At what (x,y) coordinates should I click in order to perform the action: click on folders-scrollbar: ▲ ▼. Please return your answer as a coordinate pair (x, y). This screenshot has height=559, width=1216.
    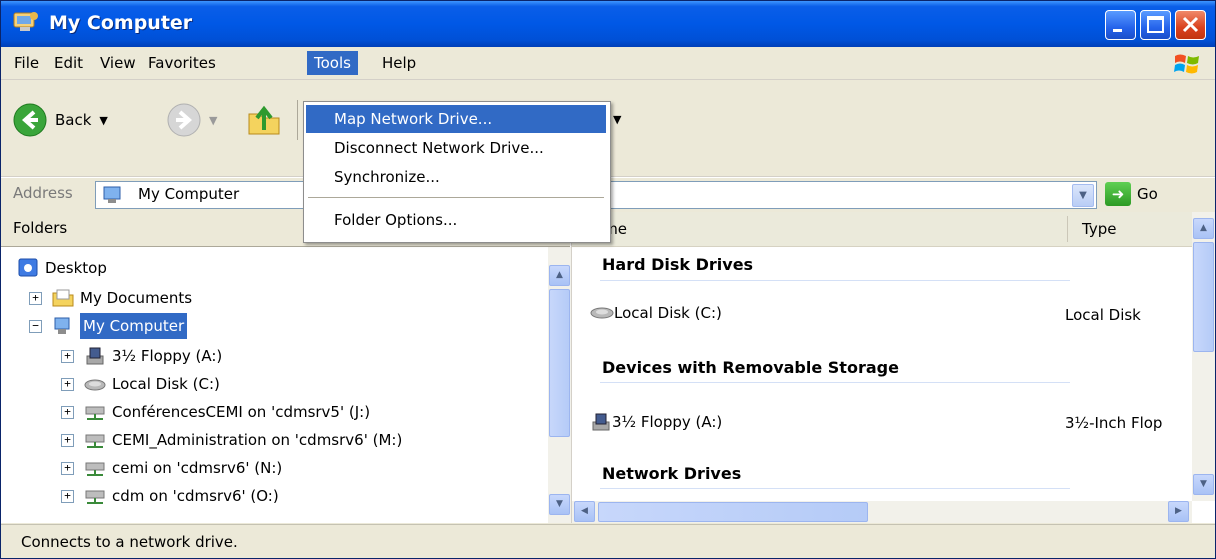
    Looking at the image, I should click on (559, 385).